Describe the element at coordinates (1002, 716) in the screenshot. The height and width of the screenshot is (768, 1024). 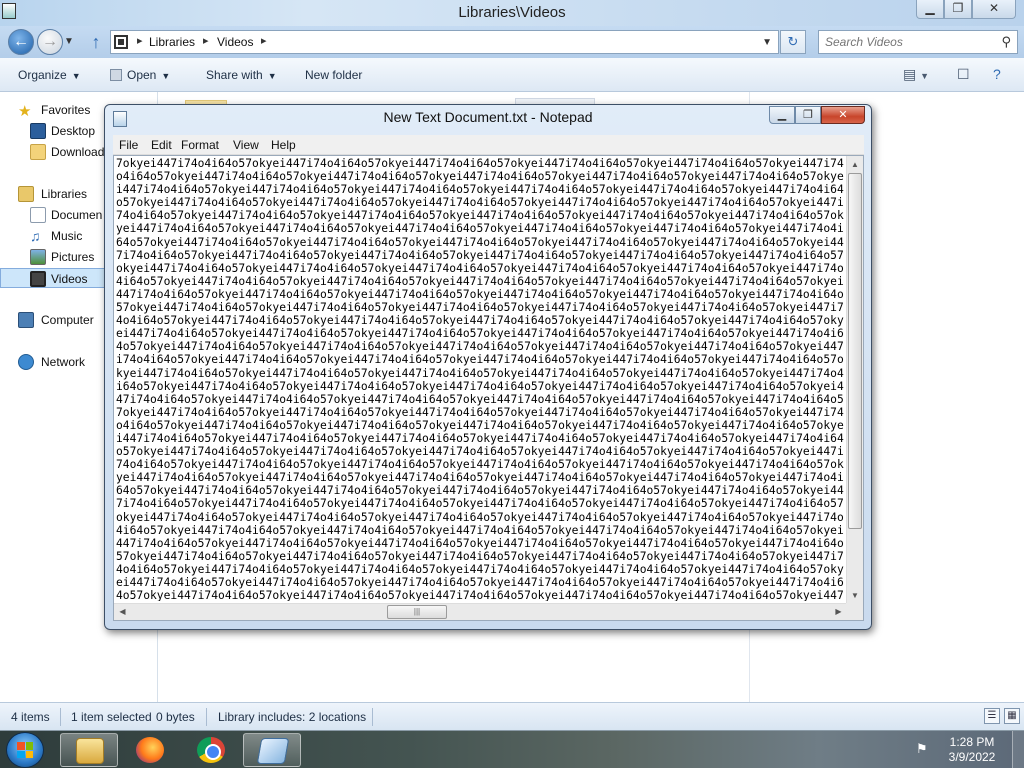
I see `view-buttons: ☰ ▦` at that location.